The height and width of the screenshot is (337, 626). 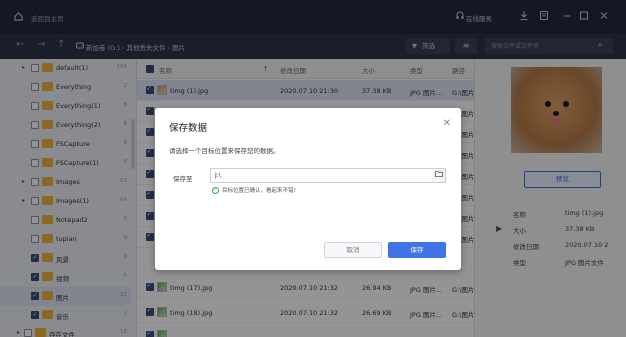 What do you see at coordinates (447, 123) in the screenshot?
I see `close-icon: ✕` at bounding box center [447, 123].